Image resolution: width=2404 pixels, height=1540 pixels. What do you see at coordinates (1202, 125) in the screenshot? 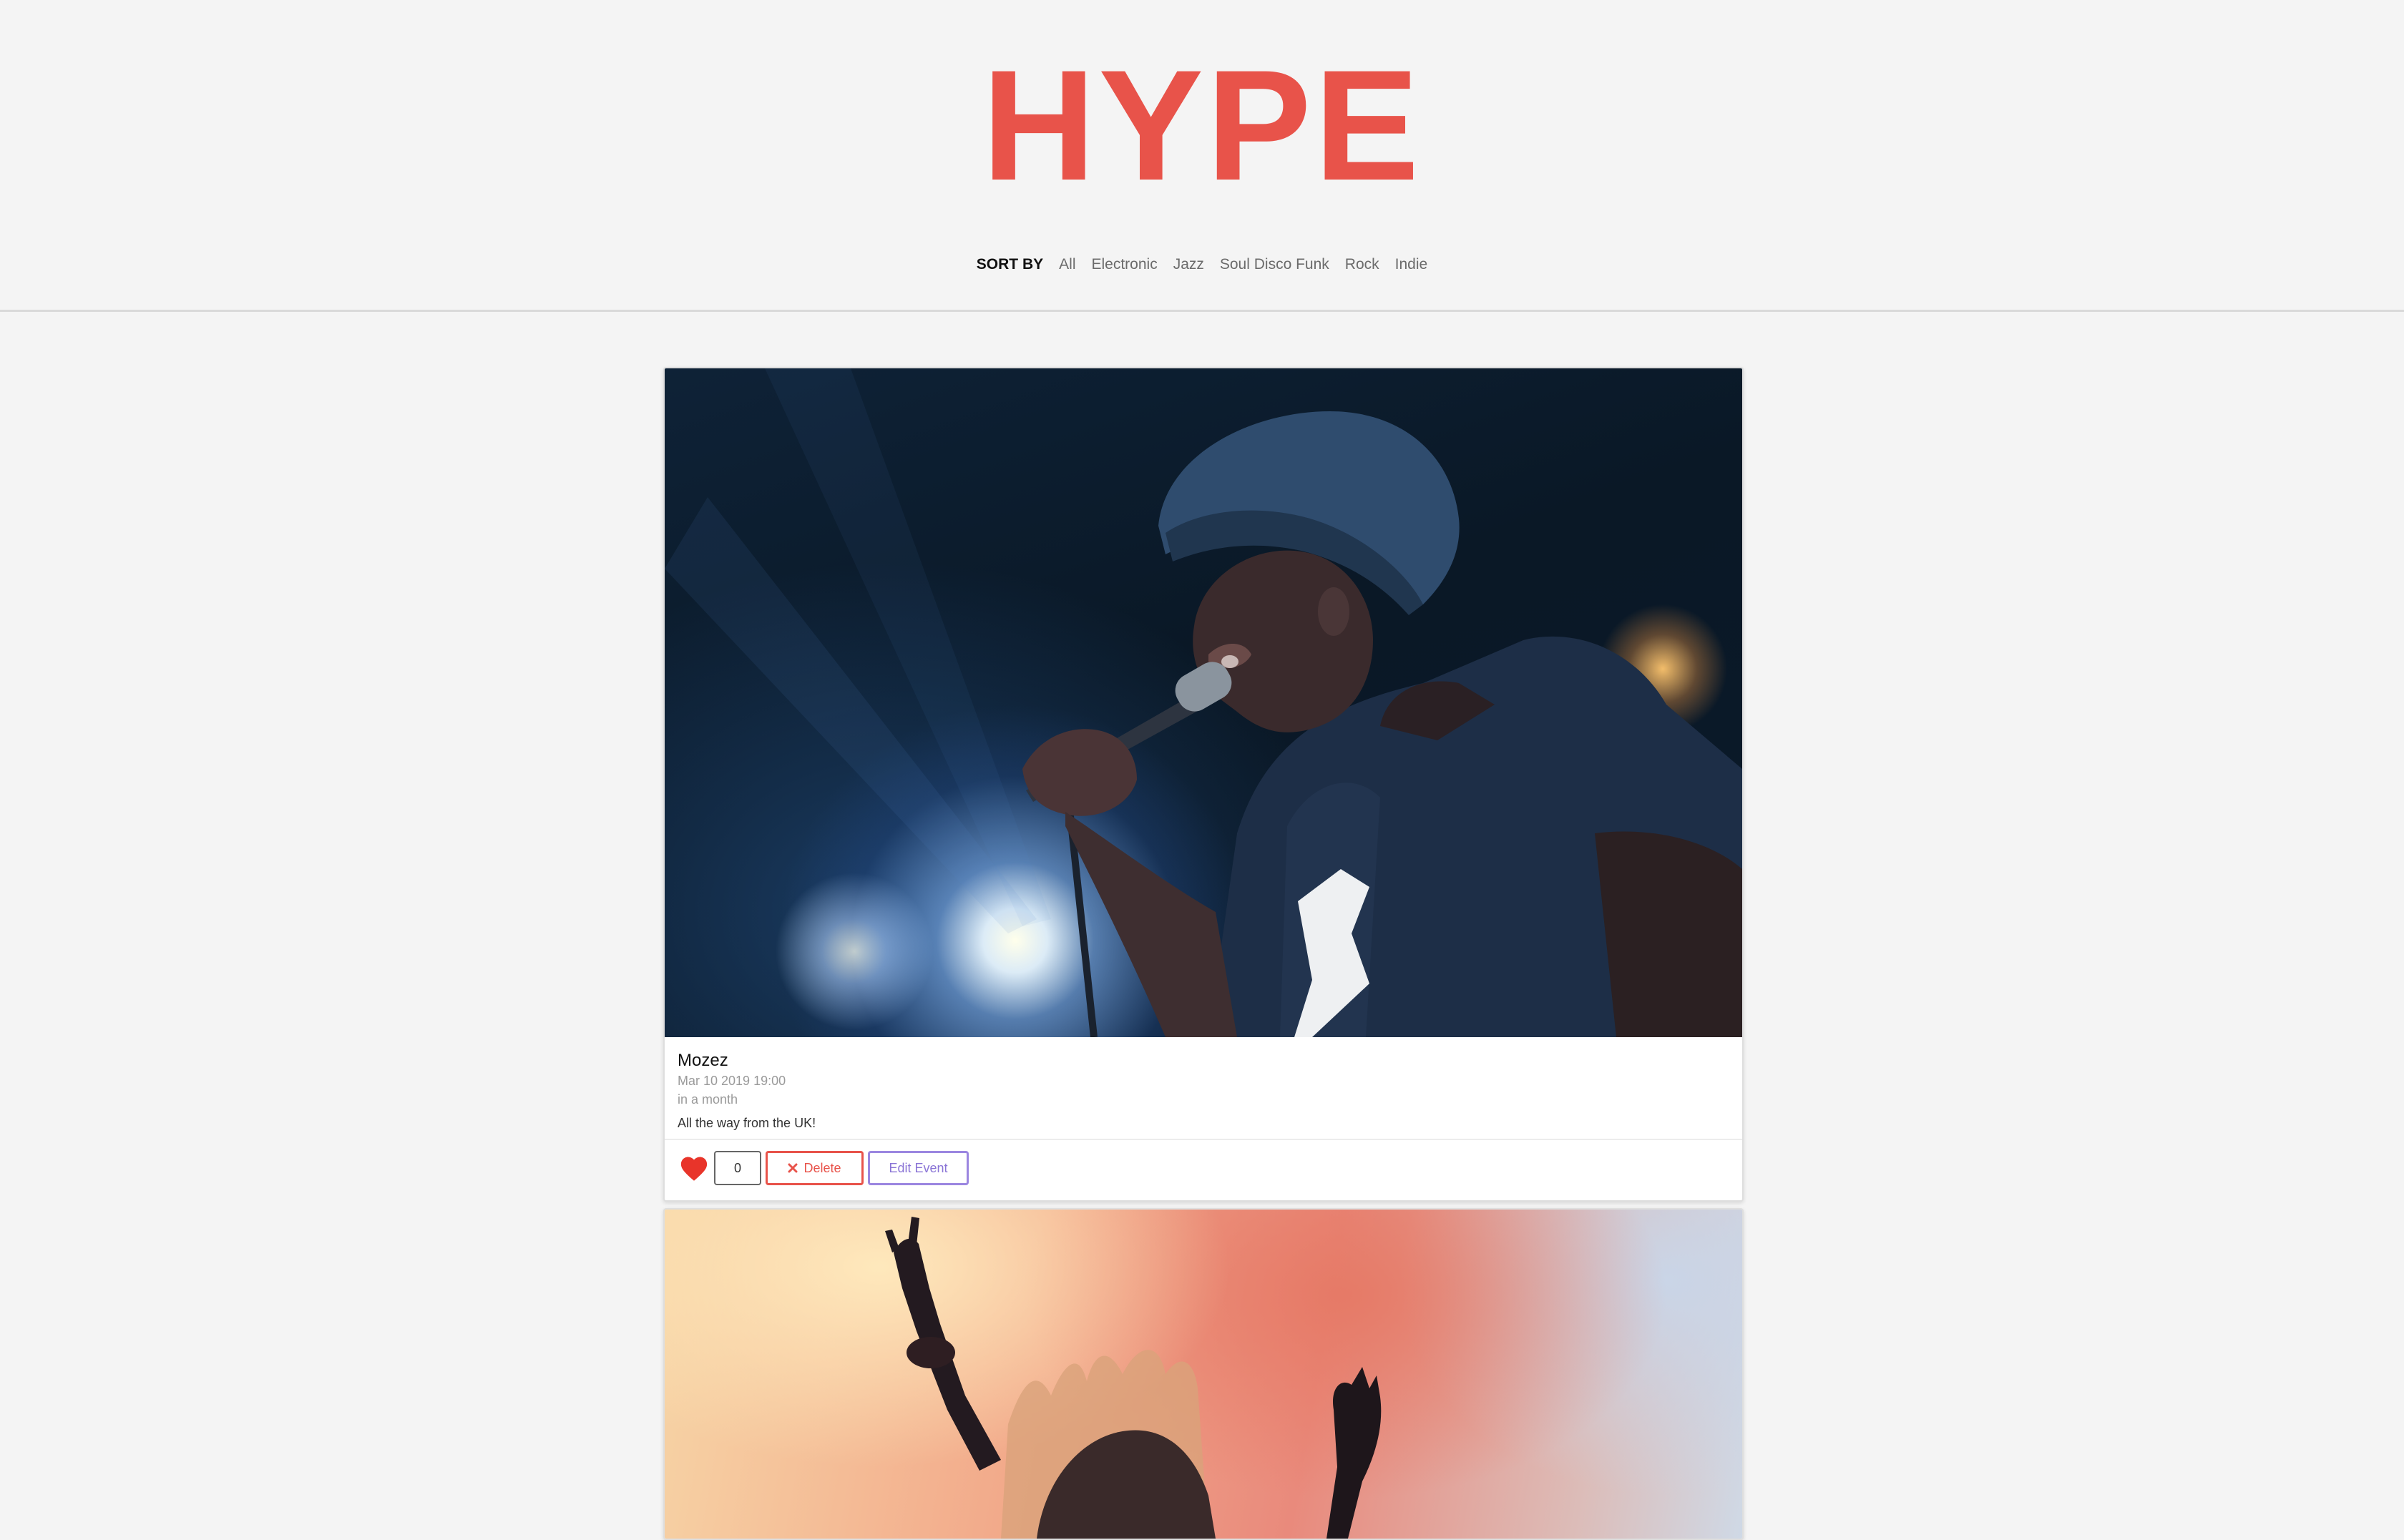
I see `site-logo: HYPE` at bounding box center [1202, 125].